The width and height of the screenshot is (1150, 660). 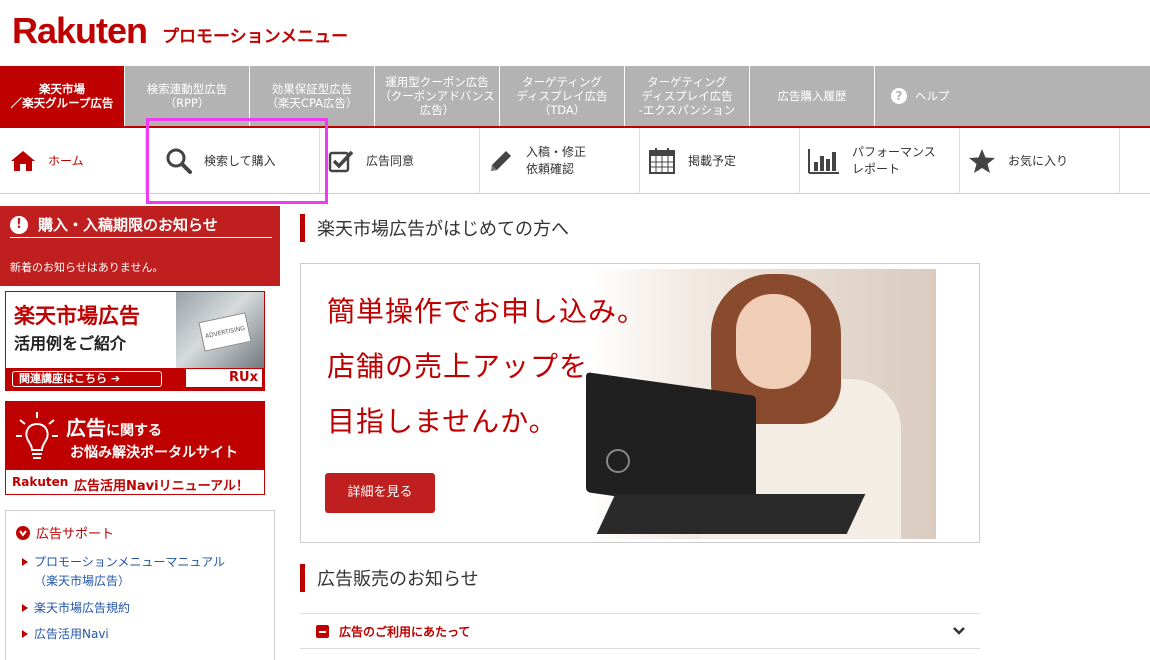 I want to click on subnav-search-purchase: 検索して購入, so click(x=233, y=161).